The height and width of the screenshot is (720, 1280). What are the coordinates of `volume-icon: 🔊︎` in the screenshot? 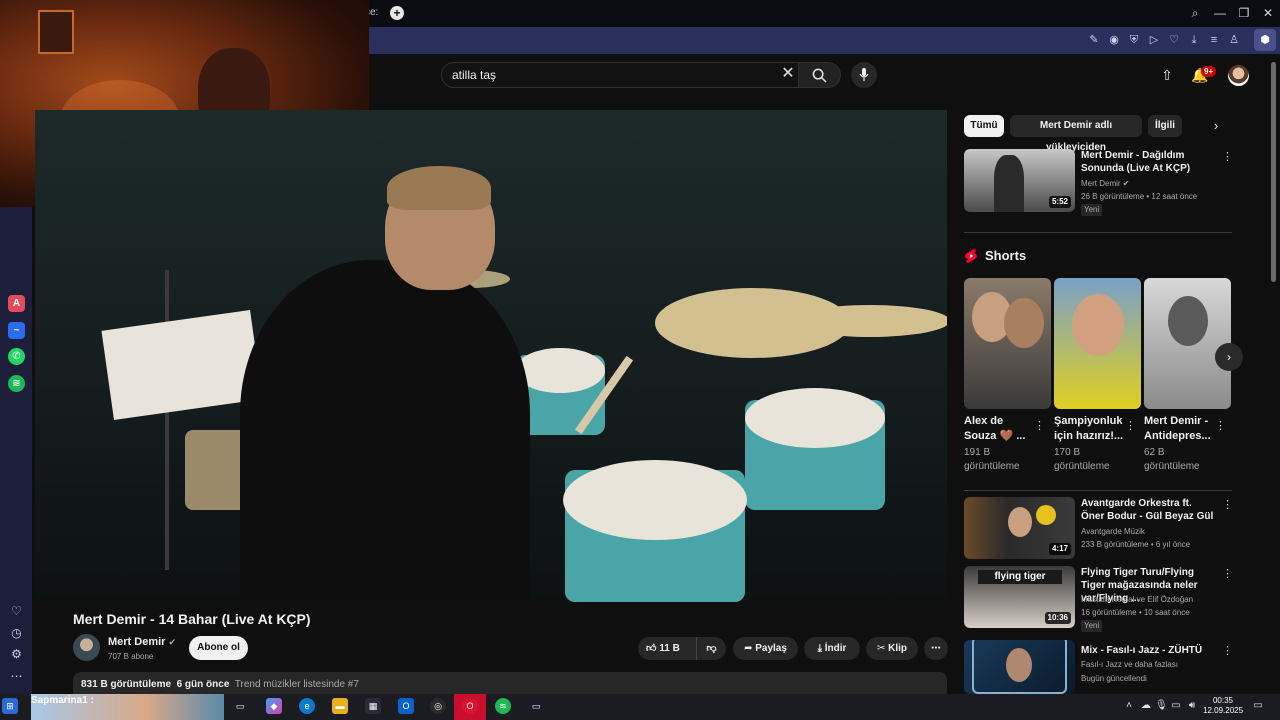 It's located at (1192, 706).